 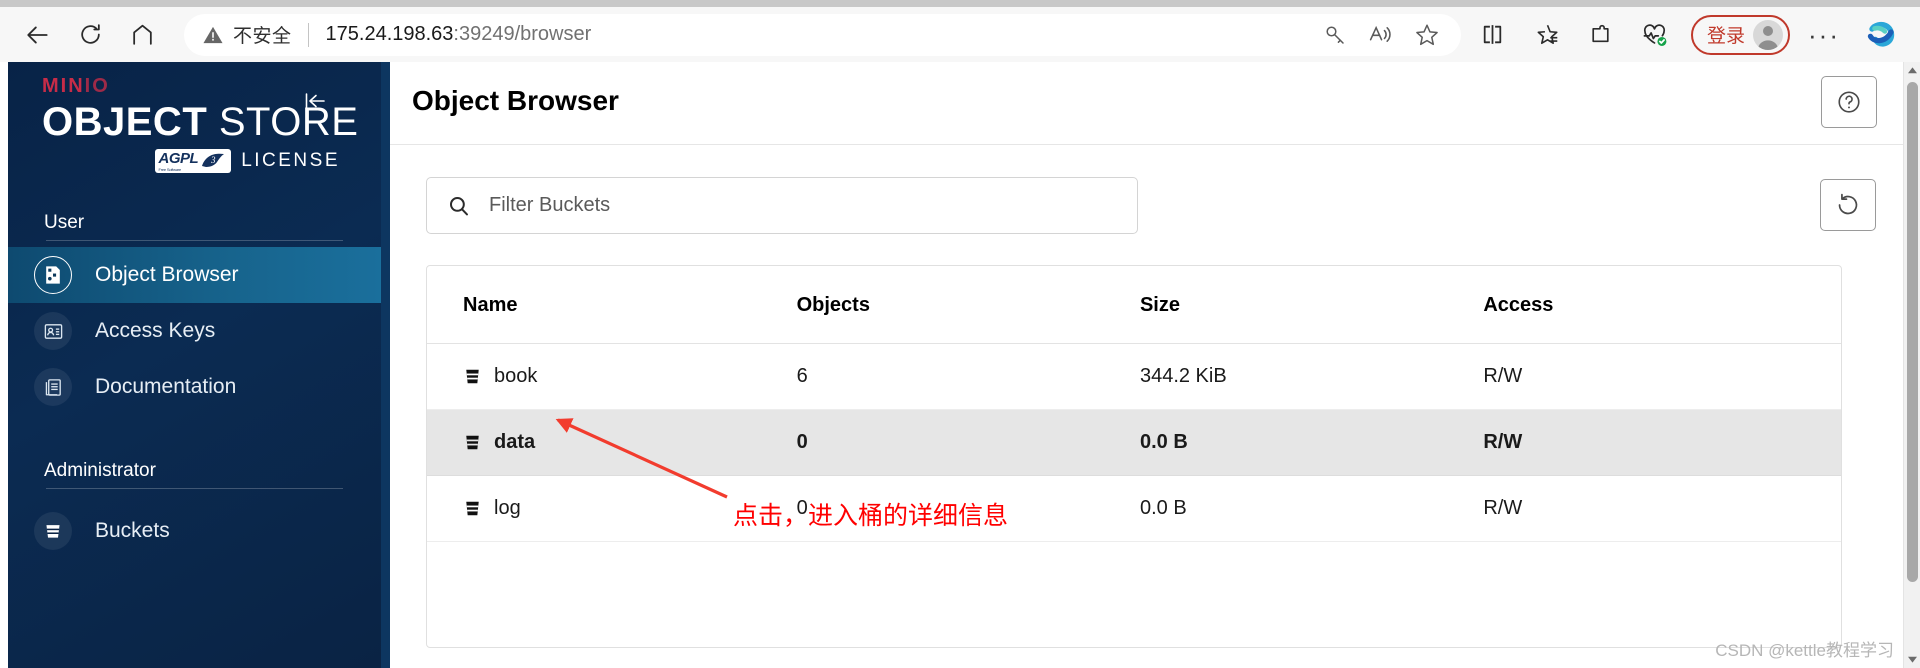 What do you see at coordinates (1311, 376) in the screenshot?
I see `cell-size: 344.2 KiB` at bounding box center [1311, 376].